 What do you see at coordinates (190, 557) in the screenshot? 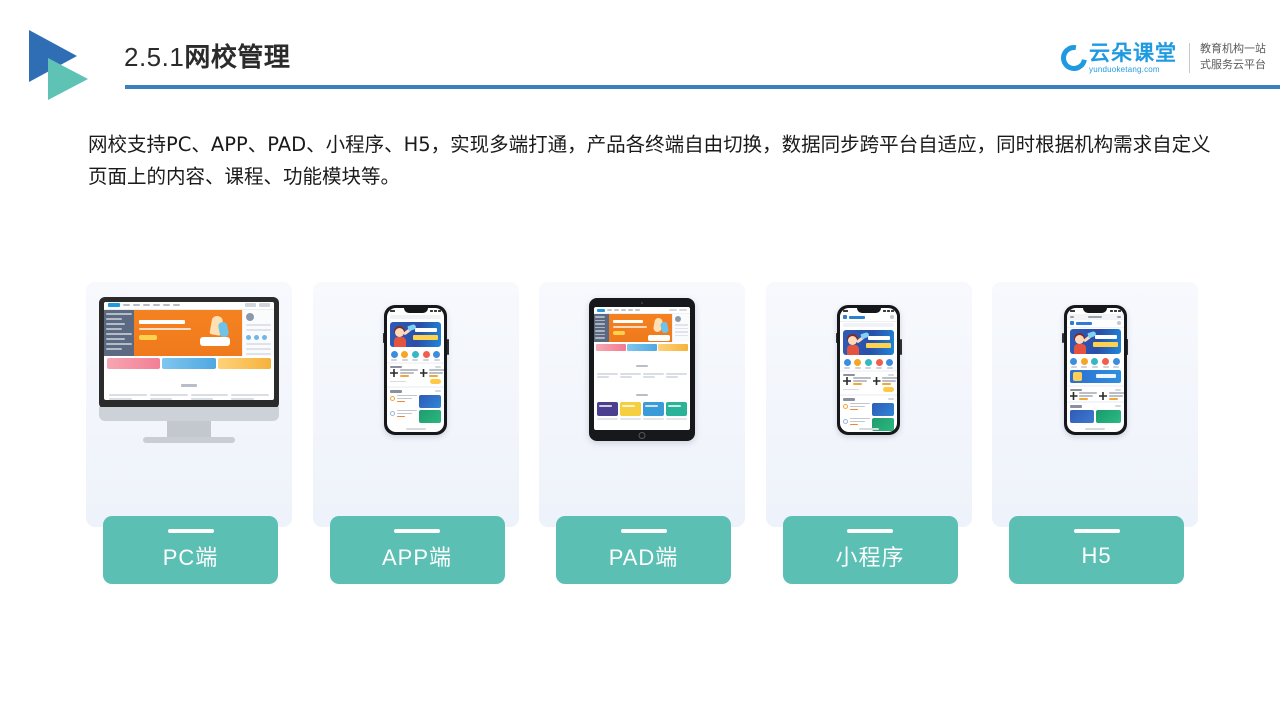
I see `platform-label-text: PC端` at bounding box center [190, 557].